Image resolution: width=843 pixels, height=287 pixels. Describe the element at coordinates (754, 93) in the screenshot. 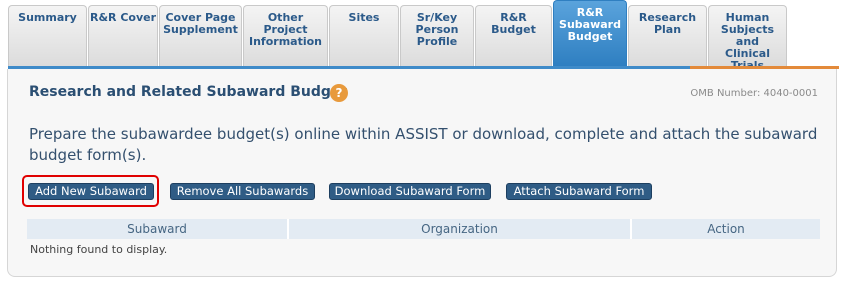

I see `omb-number: OMB Number: 4040-0001` at that location.